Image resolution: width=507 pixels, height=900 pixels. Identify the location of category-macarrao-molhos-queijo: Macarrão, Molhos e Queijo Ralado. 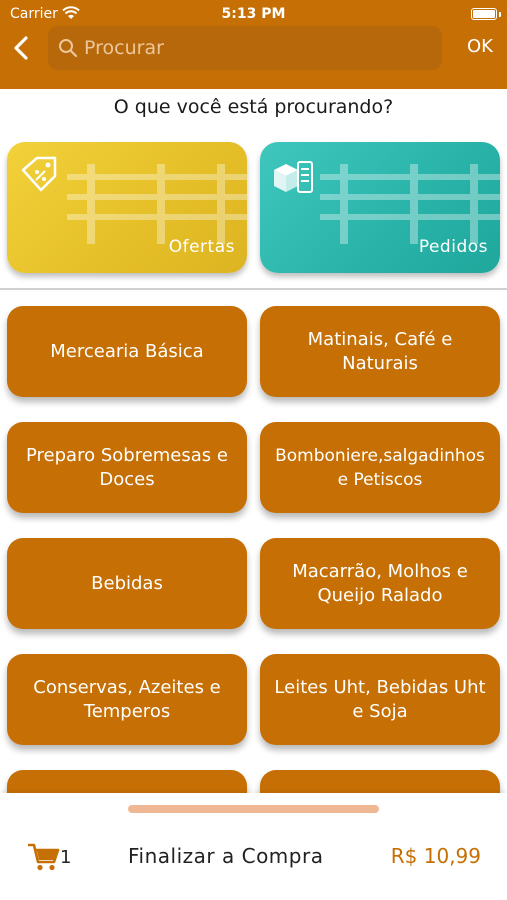
(380, 583).